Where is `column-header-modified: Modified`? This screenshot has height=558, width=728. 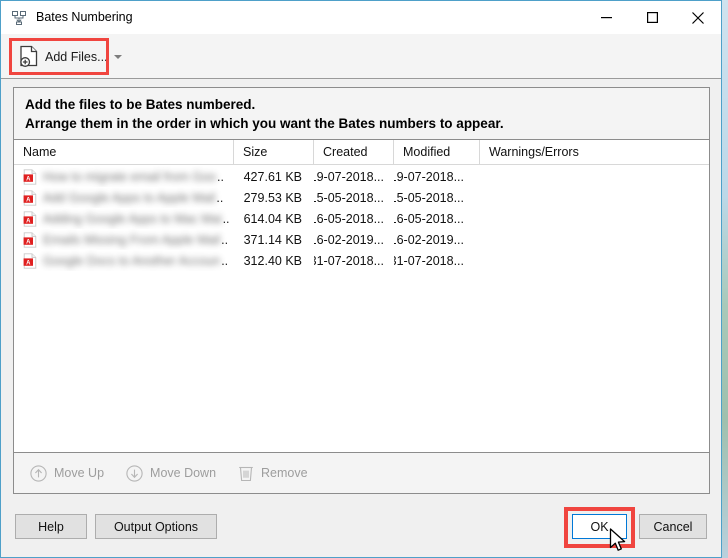 column-header-modified: Modified is located at coordinates (437, 152).